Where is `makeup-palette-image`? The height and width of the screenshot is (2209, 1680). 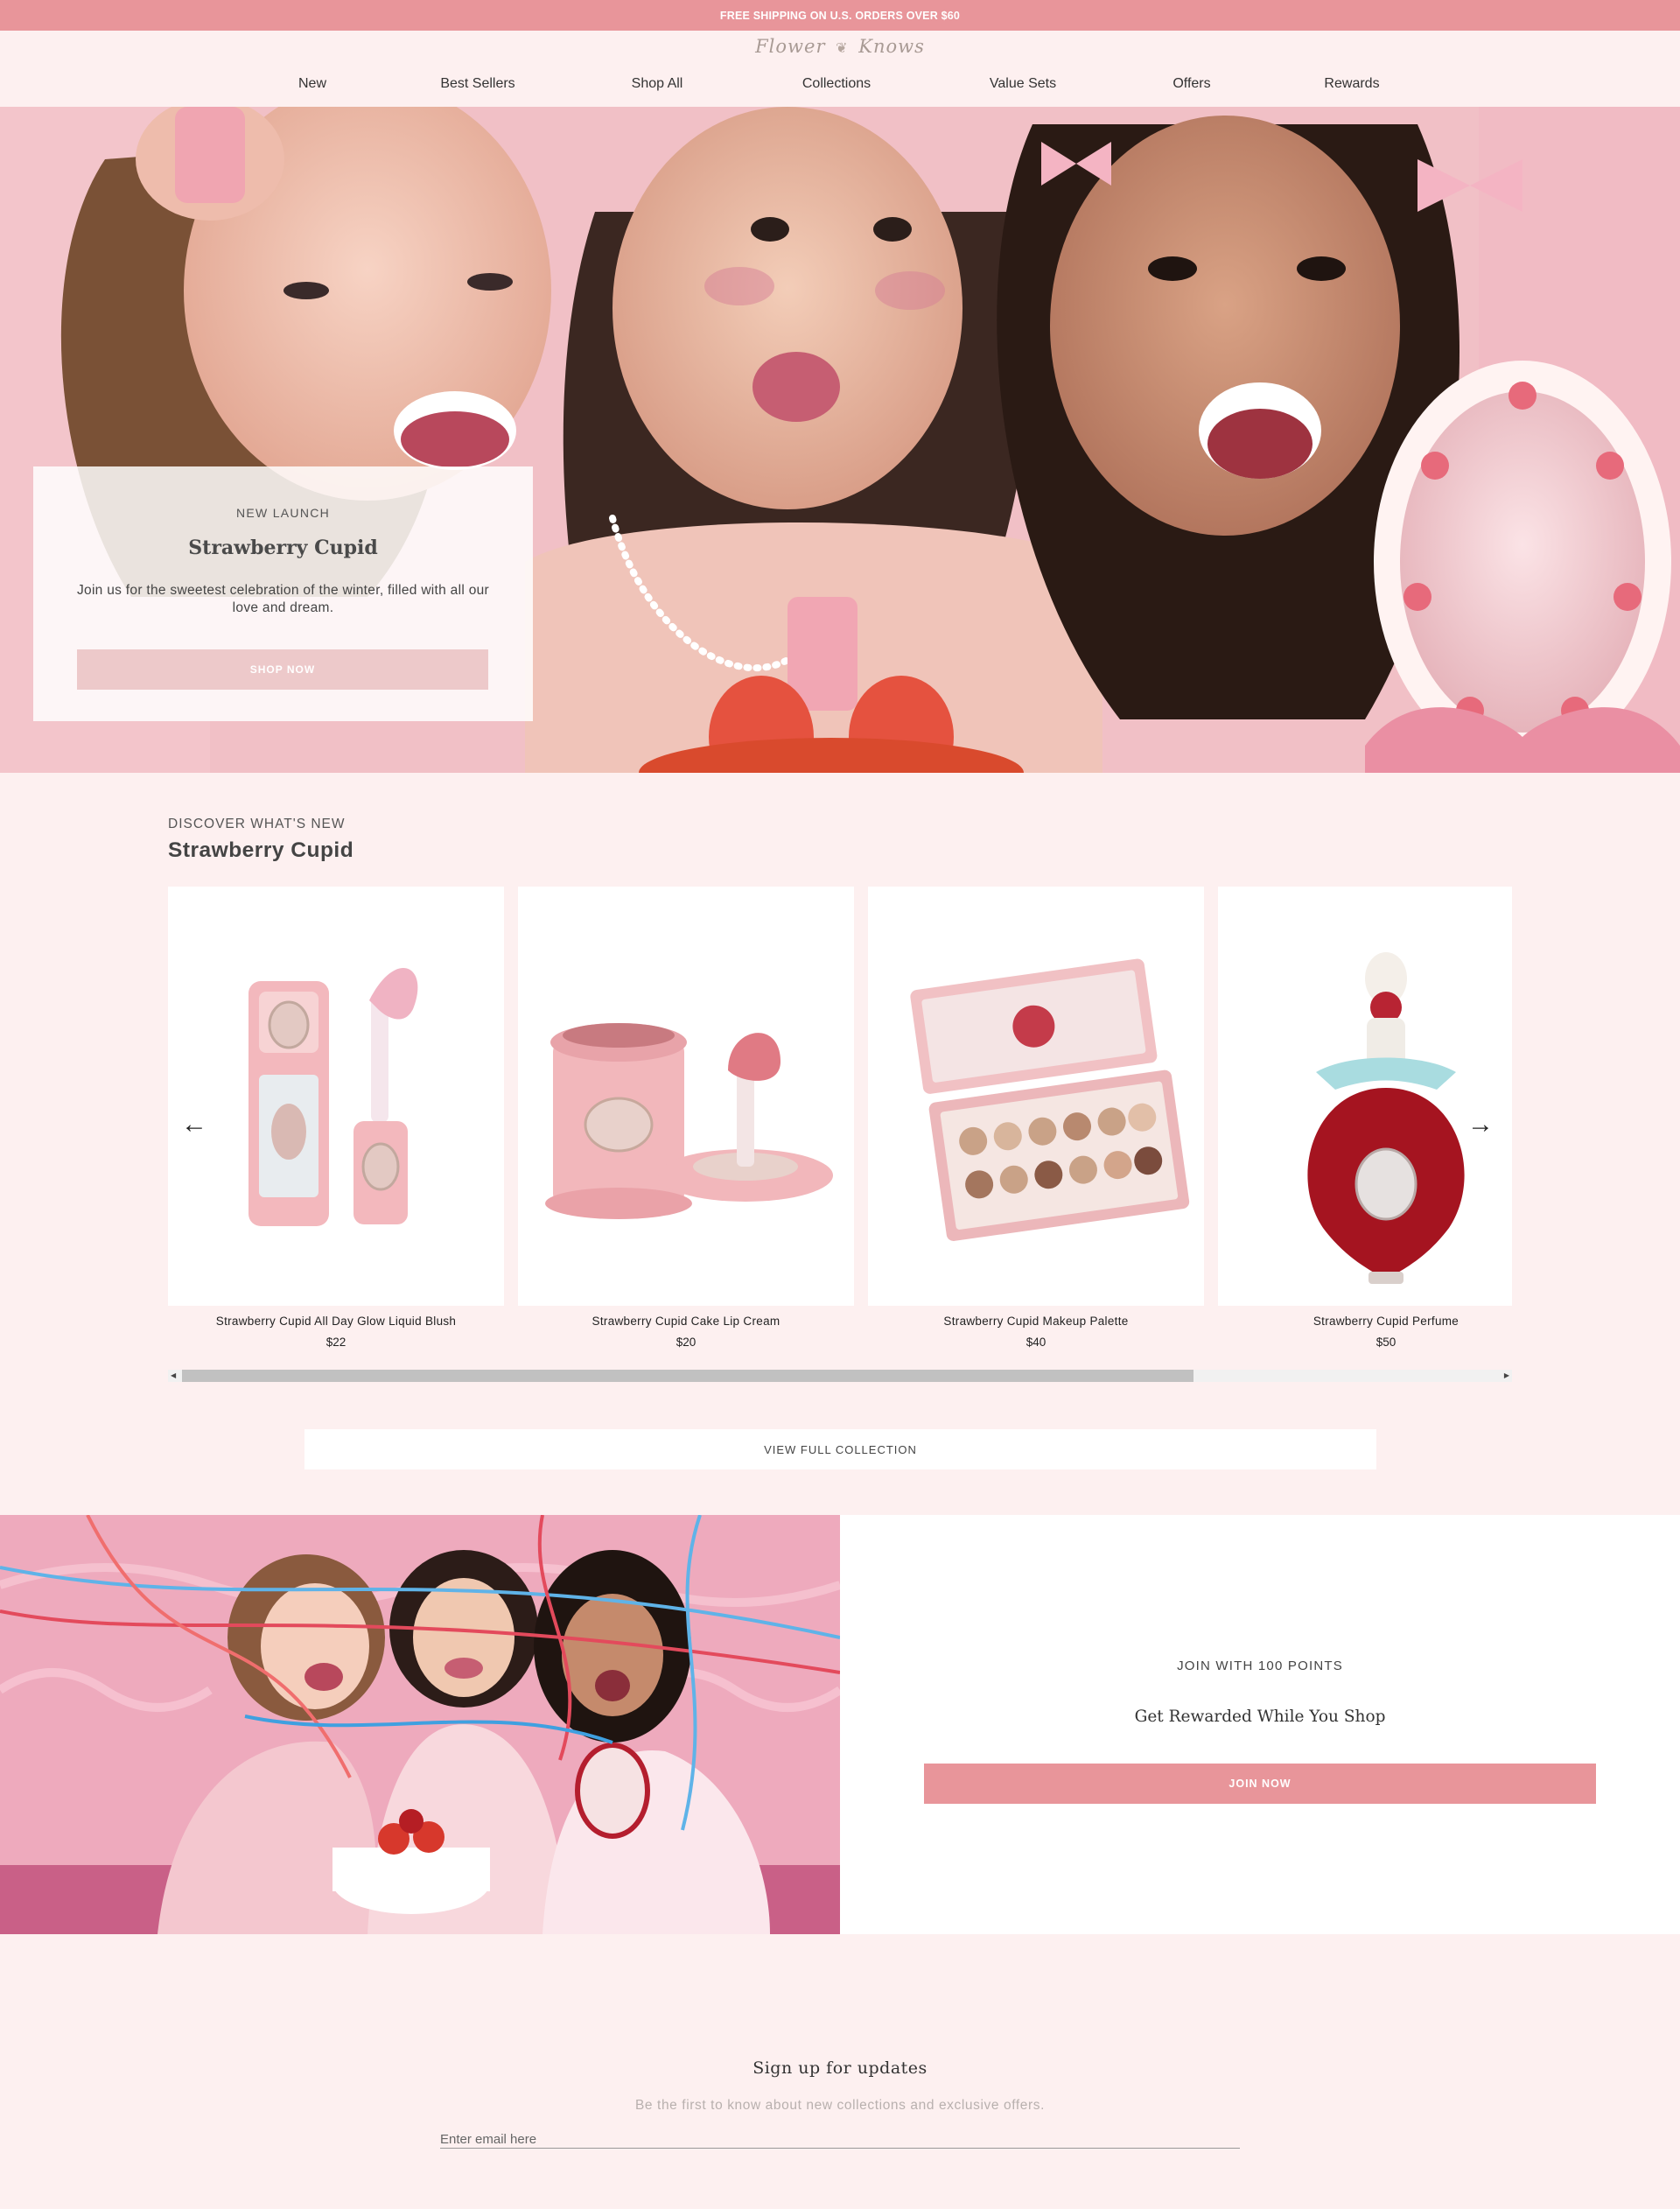 makeup-palette-image is located at coordinates (1050, 1099).